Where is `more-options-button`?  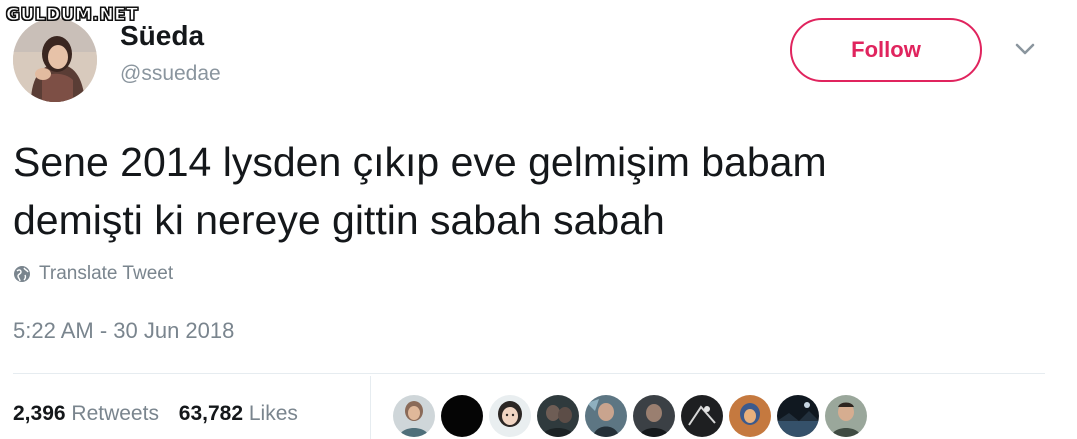
more-options-button is located at coordinates (1025, 49).